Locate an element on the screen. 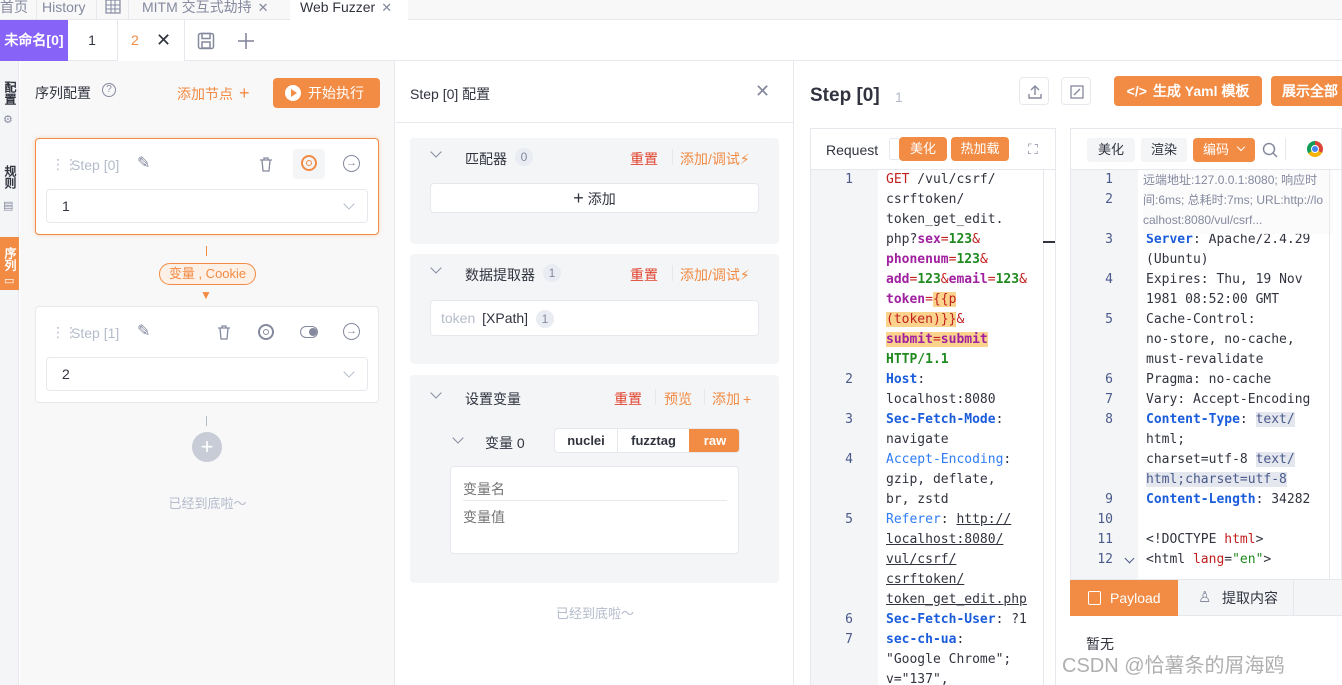 The width and height of the screenshot is (1342, 685). help-icon: ? is located at coordinates (109, 90).